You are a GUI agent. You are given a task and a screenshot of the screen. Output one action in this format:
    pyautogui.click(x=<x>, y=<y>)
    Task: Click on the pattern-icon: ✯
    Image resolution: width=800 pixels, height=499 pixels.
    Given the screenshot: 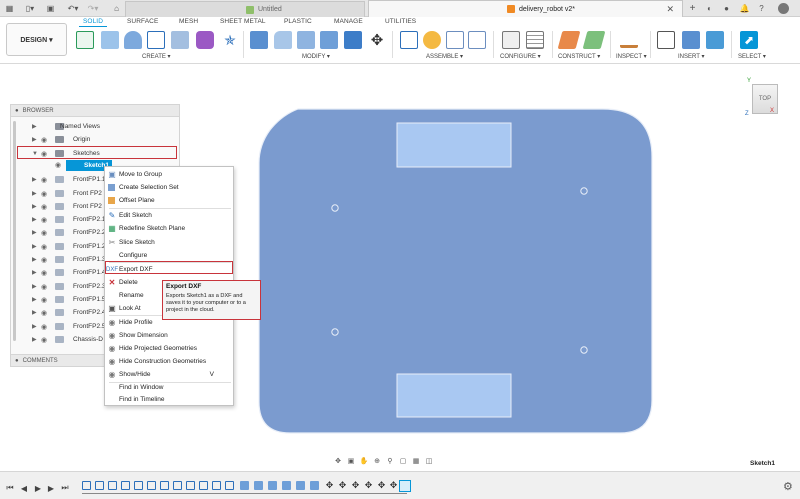 What is the action you would take?
    pyautogui.click(x=230, y=40)
    